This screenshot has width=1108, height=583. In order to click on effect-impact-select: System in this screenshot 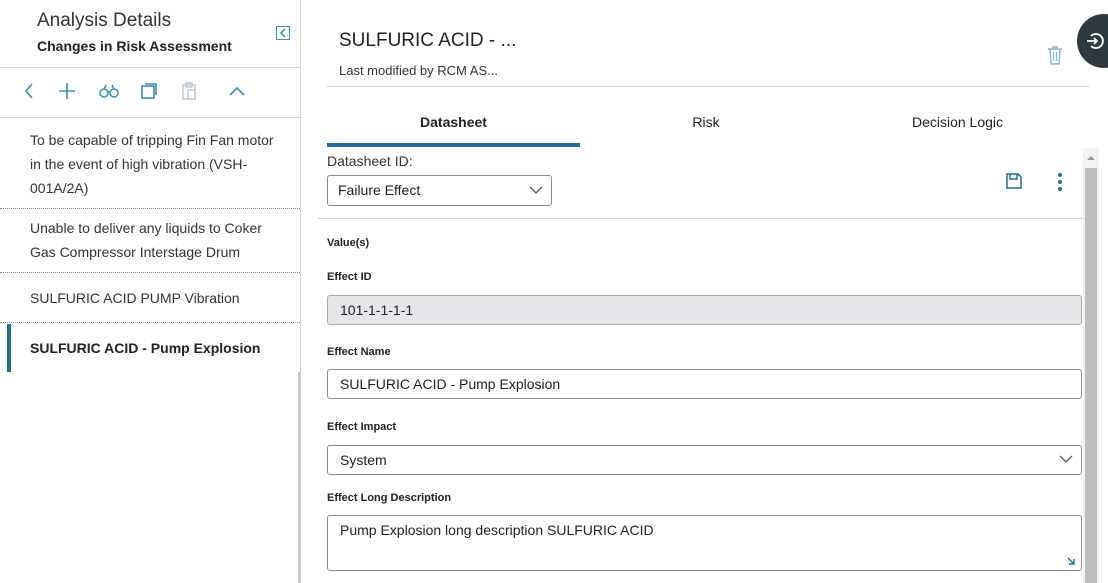, I will do `click(704, 460)`.